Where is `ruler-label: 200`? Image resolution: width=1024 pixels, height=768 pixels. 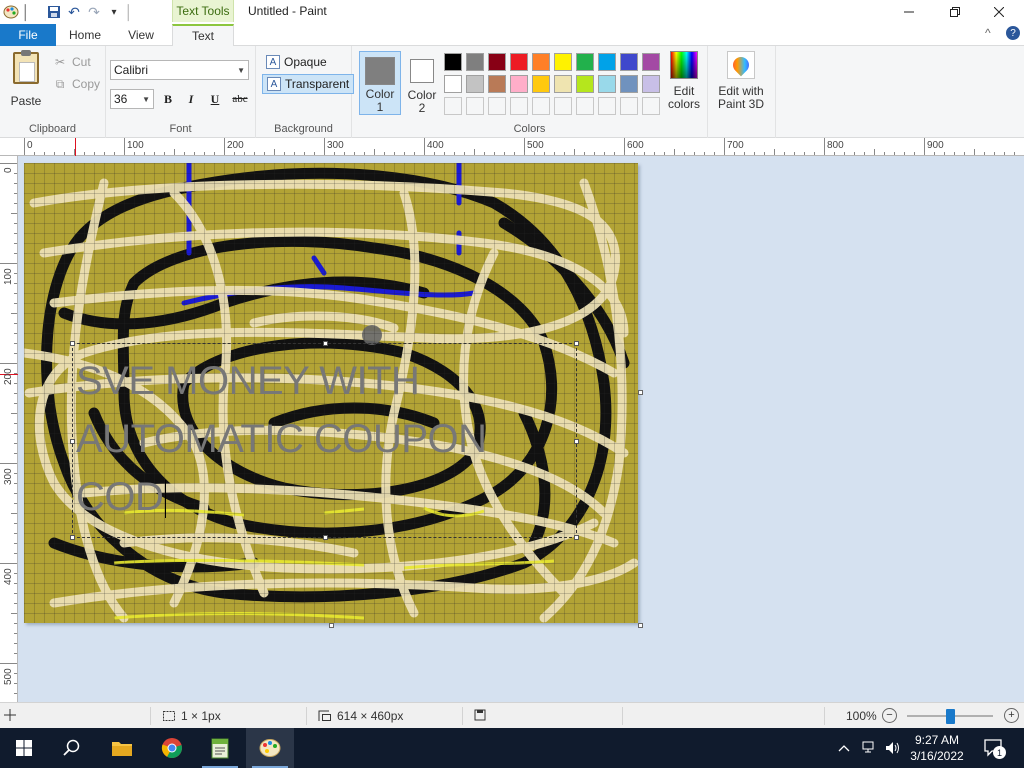 ruler-label: 200 is located at coordinates (8, 376).